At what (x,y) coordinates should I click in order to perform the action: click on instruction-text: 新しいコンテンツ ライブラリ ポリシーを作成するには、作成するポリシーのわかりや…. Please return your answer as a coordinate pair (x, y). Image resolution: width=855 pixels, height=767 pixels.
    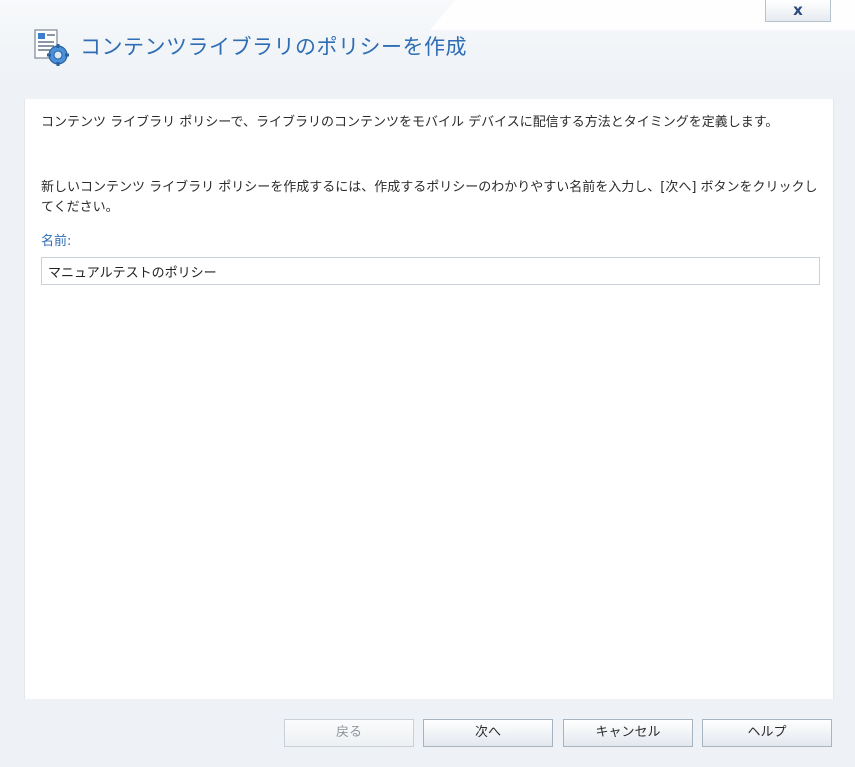
    Looking at the image, I should click on (429, 197).